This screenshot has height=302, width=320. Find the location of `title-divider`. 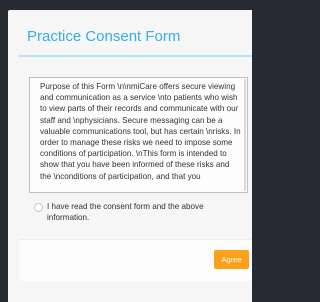

title-divider is located at coordinates (135, 56).